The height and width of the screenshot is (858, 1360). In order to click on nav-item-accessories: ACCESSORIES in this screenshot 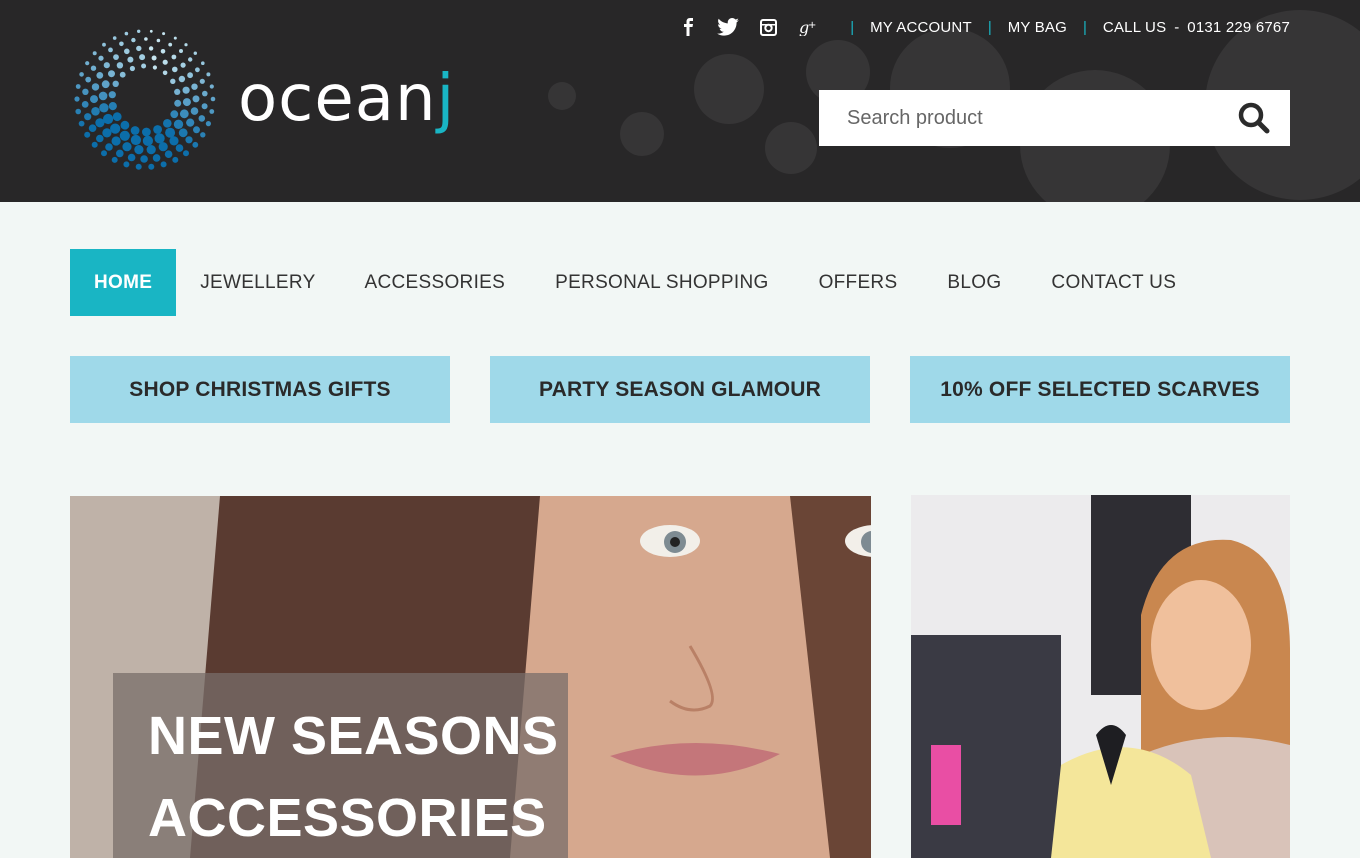, I will do `click(435, 282)`.